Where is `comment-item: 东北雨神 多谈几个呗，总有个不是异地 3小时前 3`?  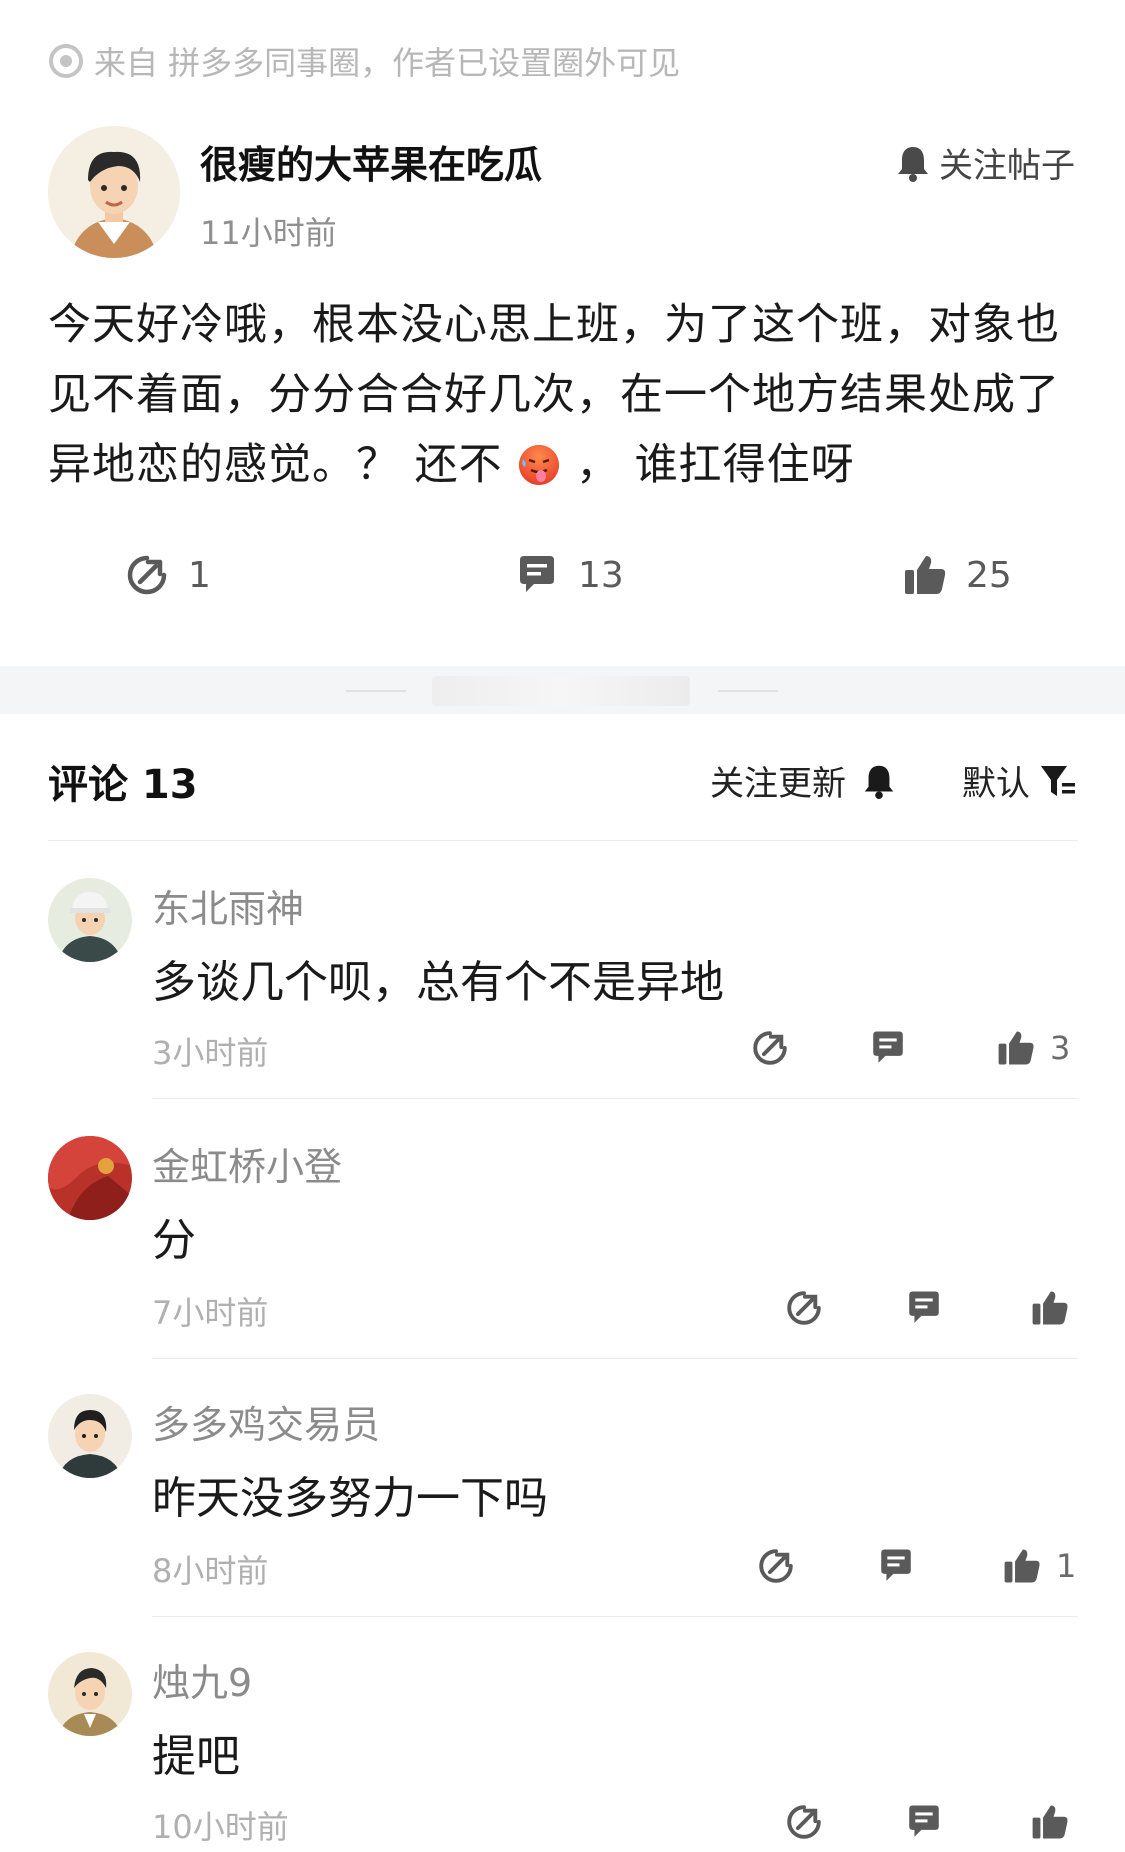 comment-item: 东北雨神 多谈几个呗，总有个不是异地 3小时前 3 is located at coordinates (562, 988).